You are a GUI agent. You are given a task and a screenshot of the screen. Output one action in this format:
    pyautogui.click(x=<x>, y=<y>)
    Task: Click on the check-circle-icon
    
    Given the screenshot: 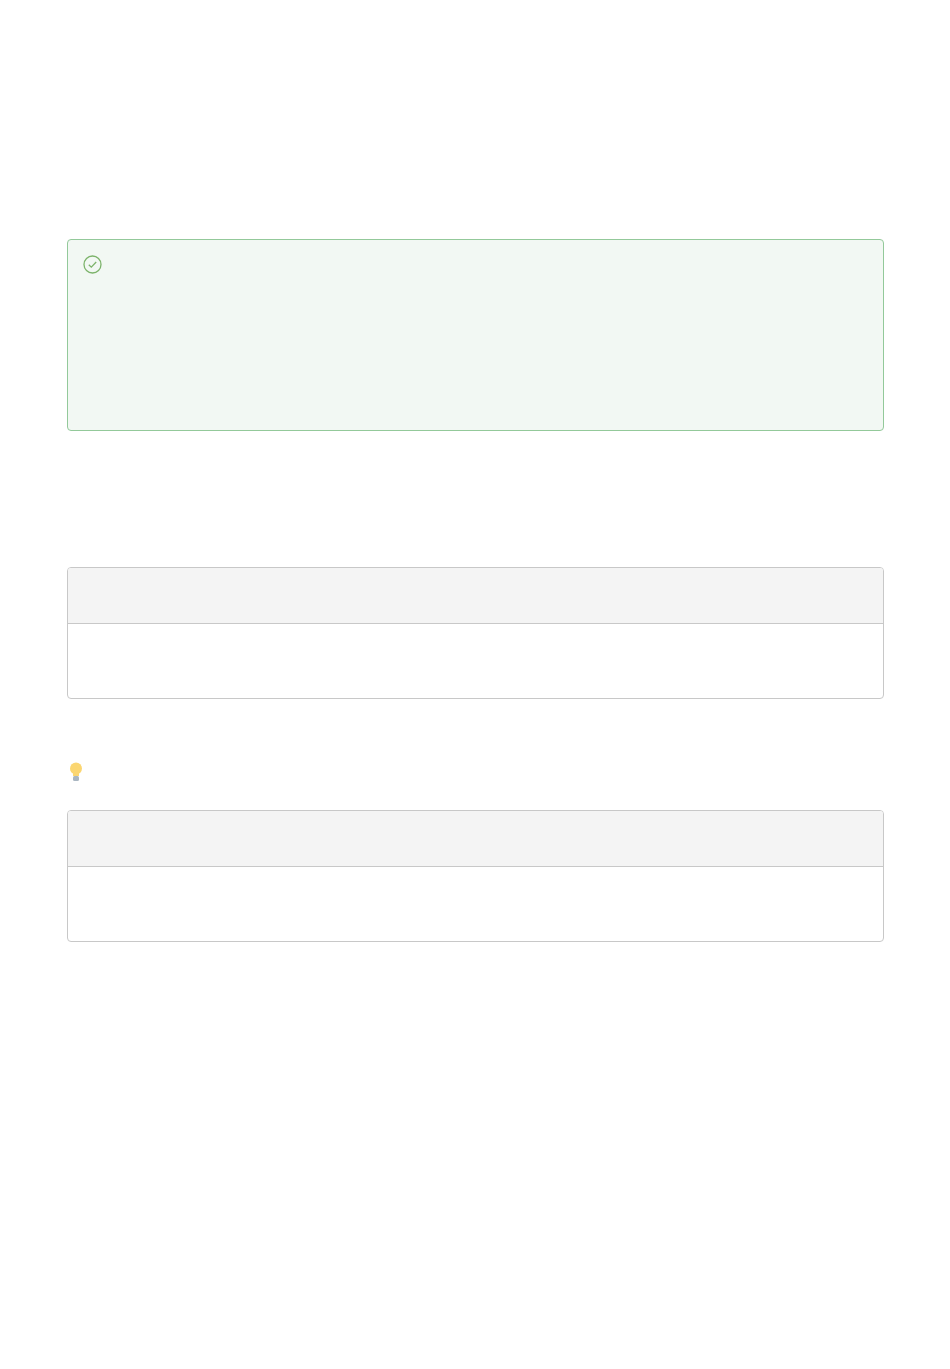 What is the action you would take?
    pyautogui.click(x=92, y=264)
    